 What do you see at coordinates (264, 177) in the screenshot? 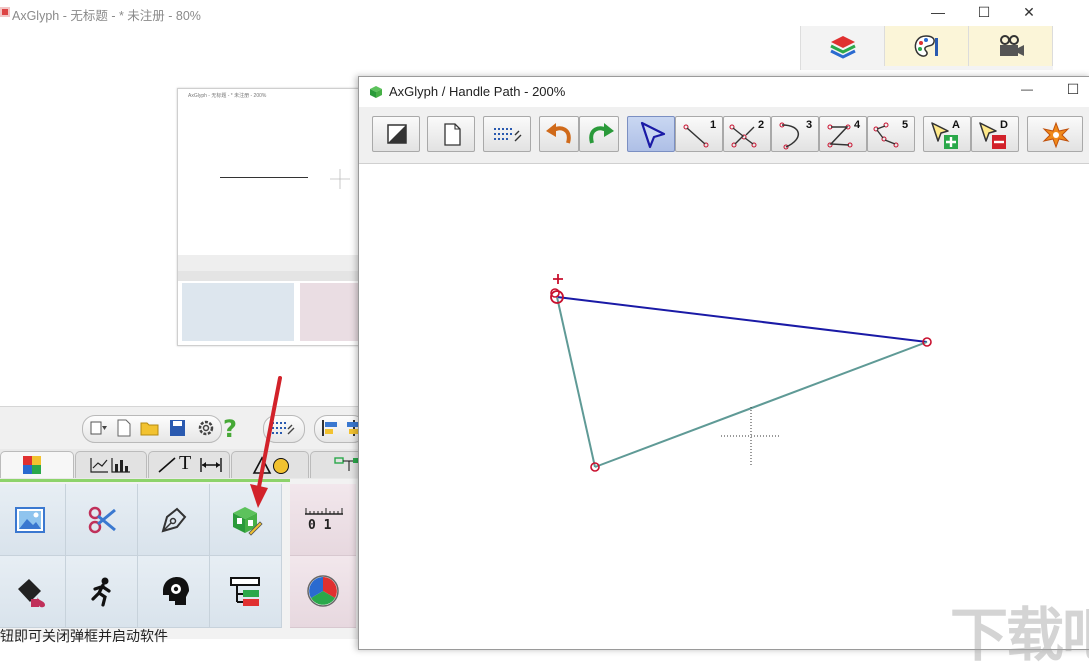
I see `thumbnail-line` at bounding box center [264, 177].